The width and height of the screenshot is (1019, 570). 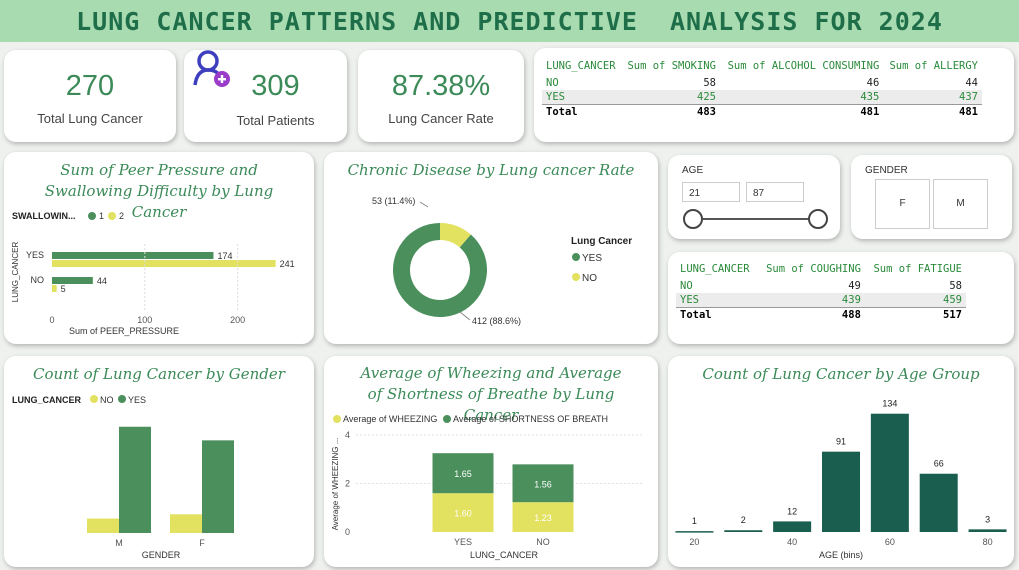 What do you see at coordinates (754, 220) in the screenshot?
I see `age-range-slider` at bounding box center [754, 220].